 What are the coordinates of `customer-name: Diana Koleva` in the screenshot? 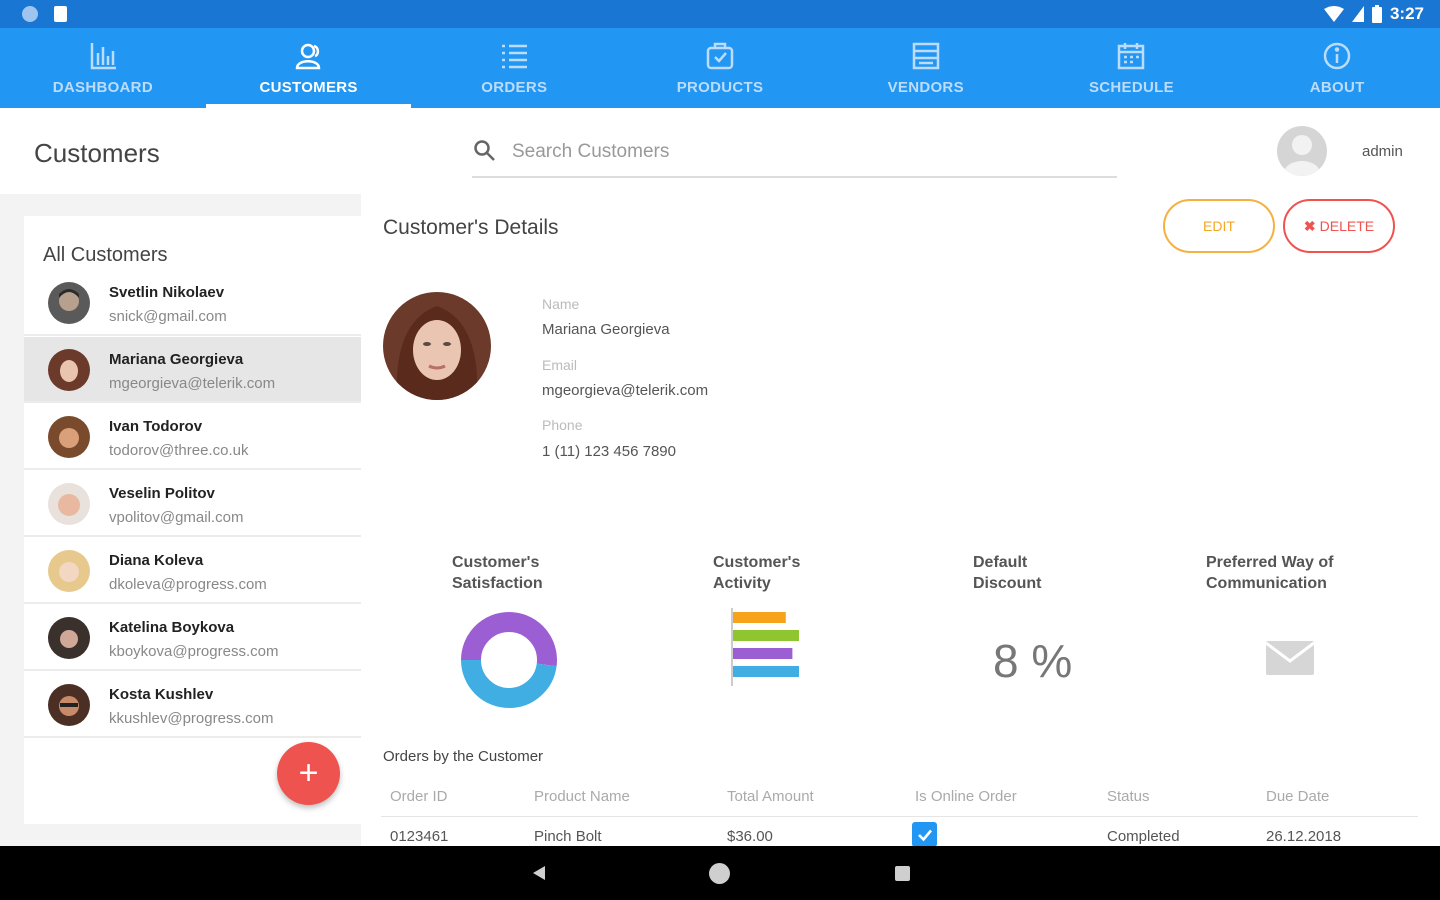 It's located at (156, 560).